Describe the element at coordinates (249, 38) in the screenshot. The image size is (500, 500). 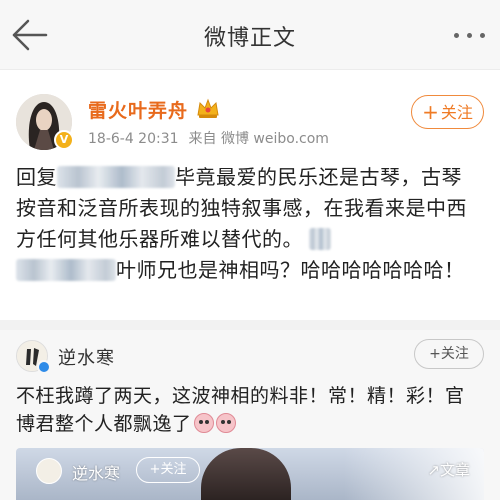
I see `page-title: 微博正文` at that location.